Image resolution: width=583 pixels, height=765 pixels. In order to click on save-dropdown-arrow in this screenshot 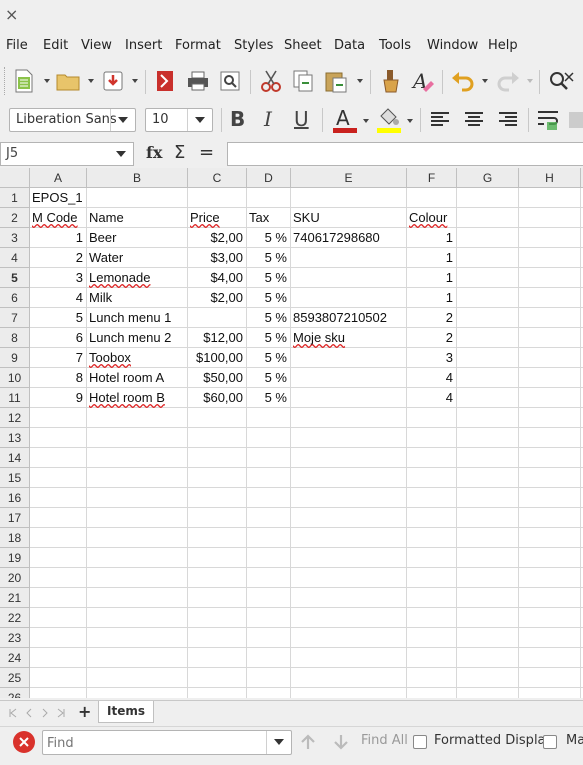, I will do `click(135, 81)`.